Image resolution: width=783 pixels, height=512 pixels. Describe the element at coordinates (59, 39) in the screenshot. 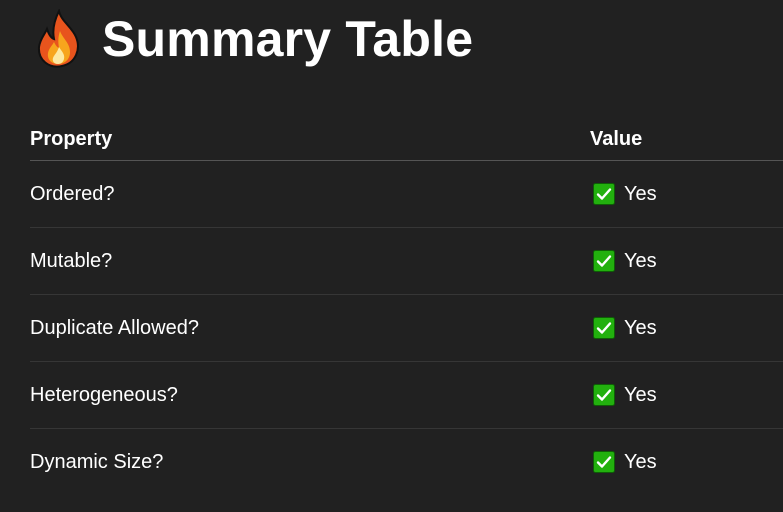

I see `fire-icon` at that location.